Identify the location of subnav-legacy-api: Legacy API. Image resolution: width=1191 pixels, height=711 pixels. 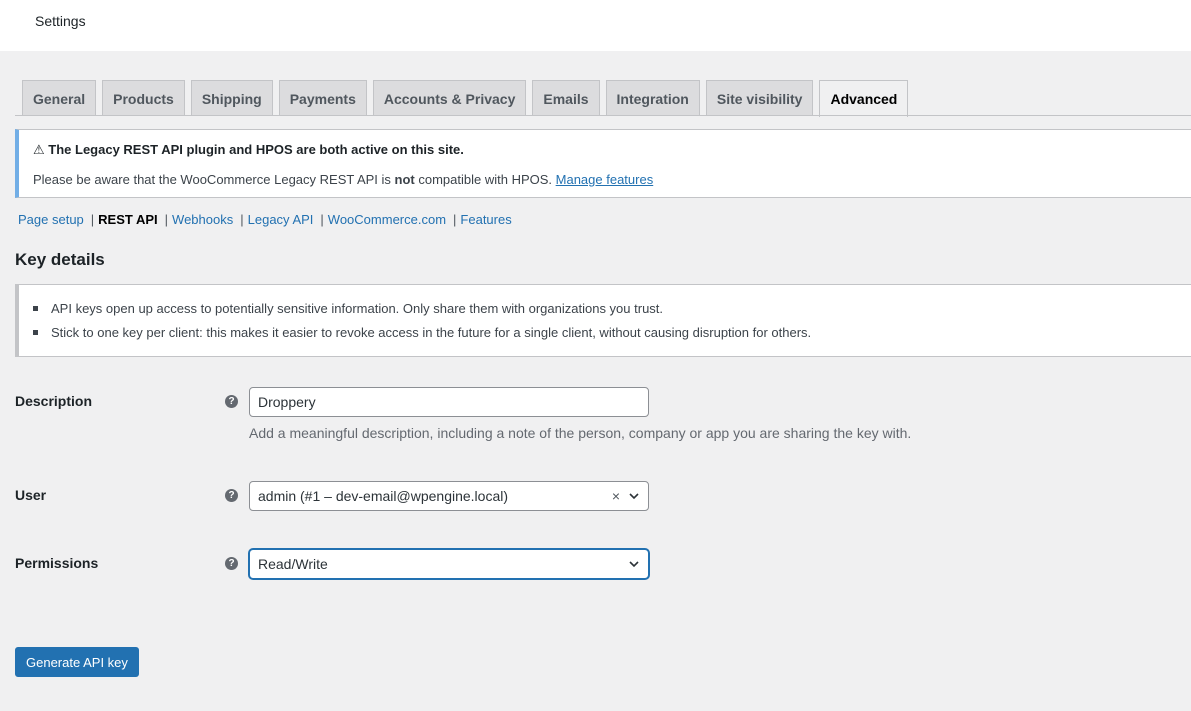
(281, 219).